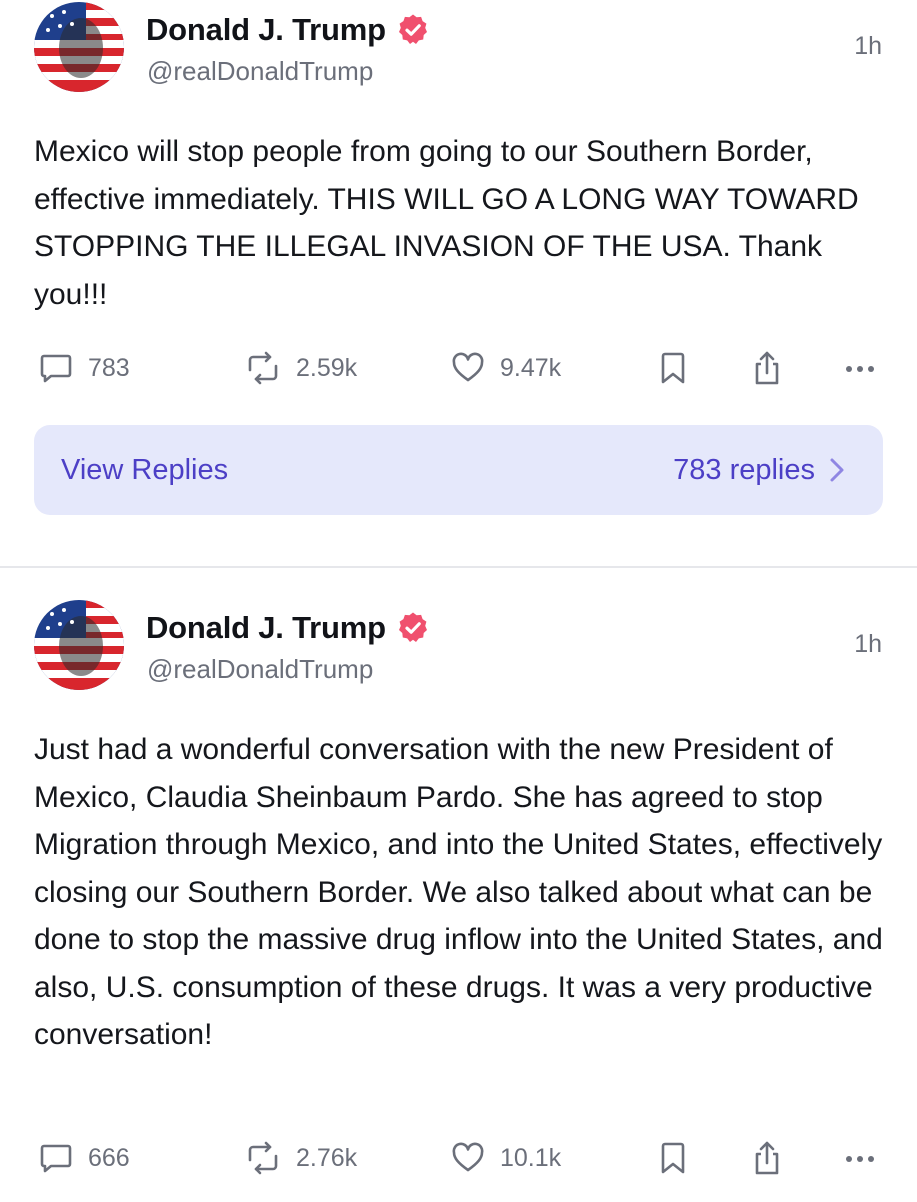  I want to click on replies-summary: 783 replies, so click(759, 470).